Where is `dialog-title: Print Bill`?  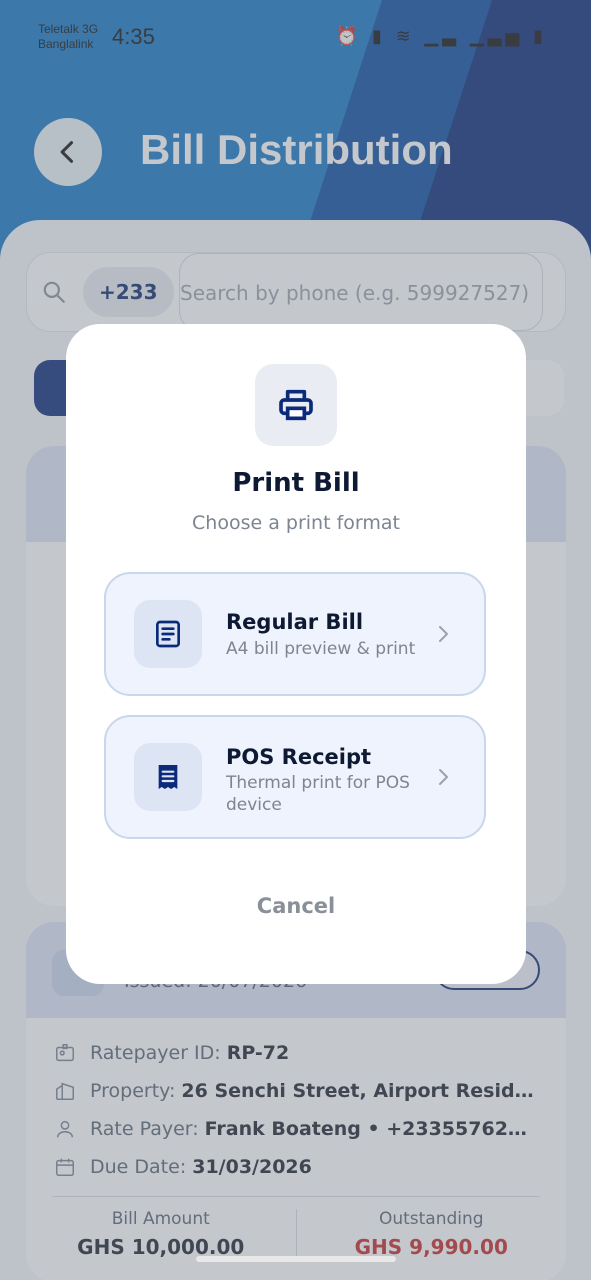
dialog-title: Print Bill is located at coordinates (296, 483).